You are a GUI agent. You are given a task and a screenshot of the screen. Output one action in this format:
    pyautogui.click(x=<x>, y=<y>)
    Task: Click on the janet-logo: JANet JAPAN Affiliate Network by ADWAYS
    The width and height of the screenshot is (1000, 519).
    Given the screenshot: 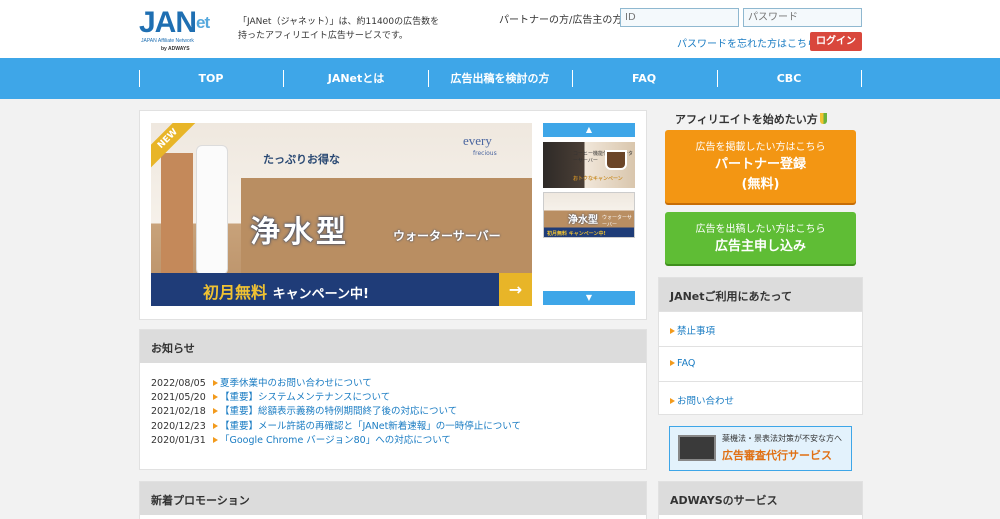 What is the action you would take?
    pyautogui.click(x=183, y=29)
    